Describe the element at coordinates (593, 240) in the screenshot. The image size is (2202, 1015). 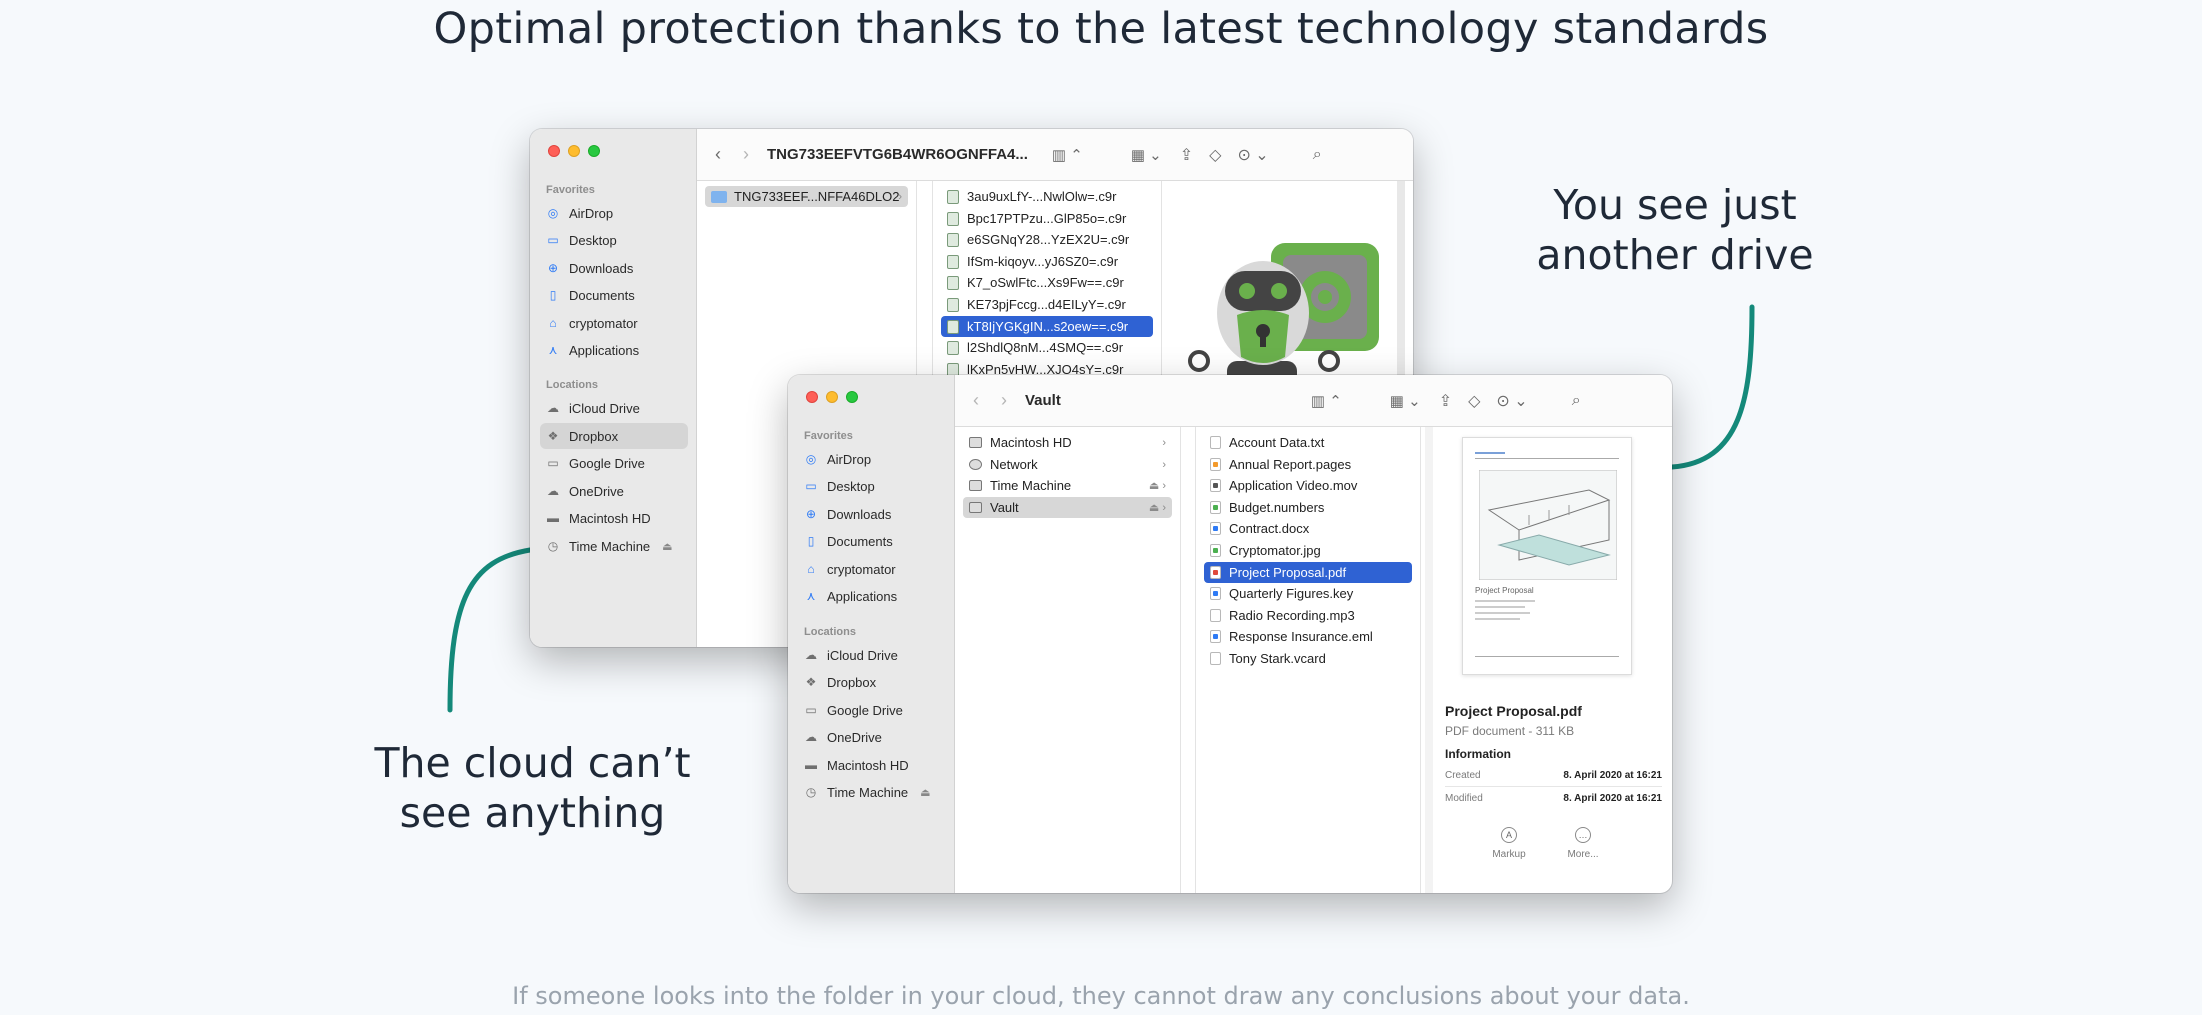
I see `sidebar-item-label: Desktop` at that location.